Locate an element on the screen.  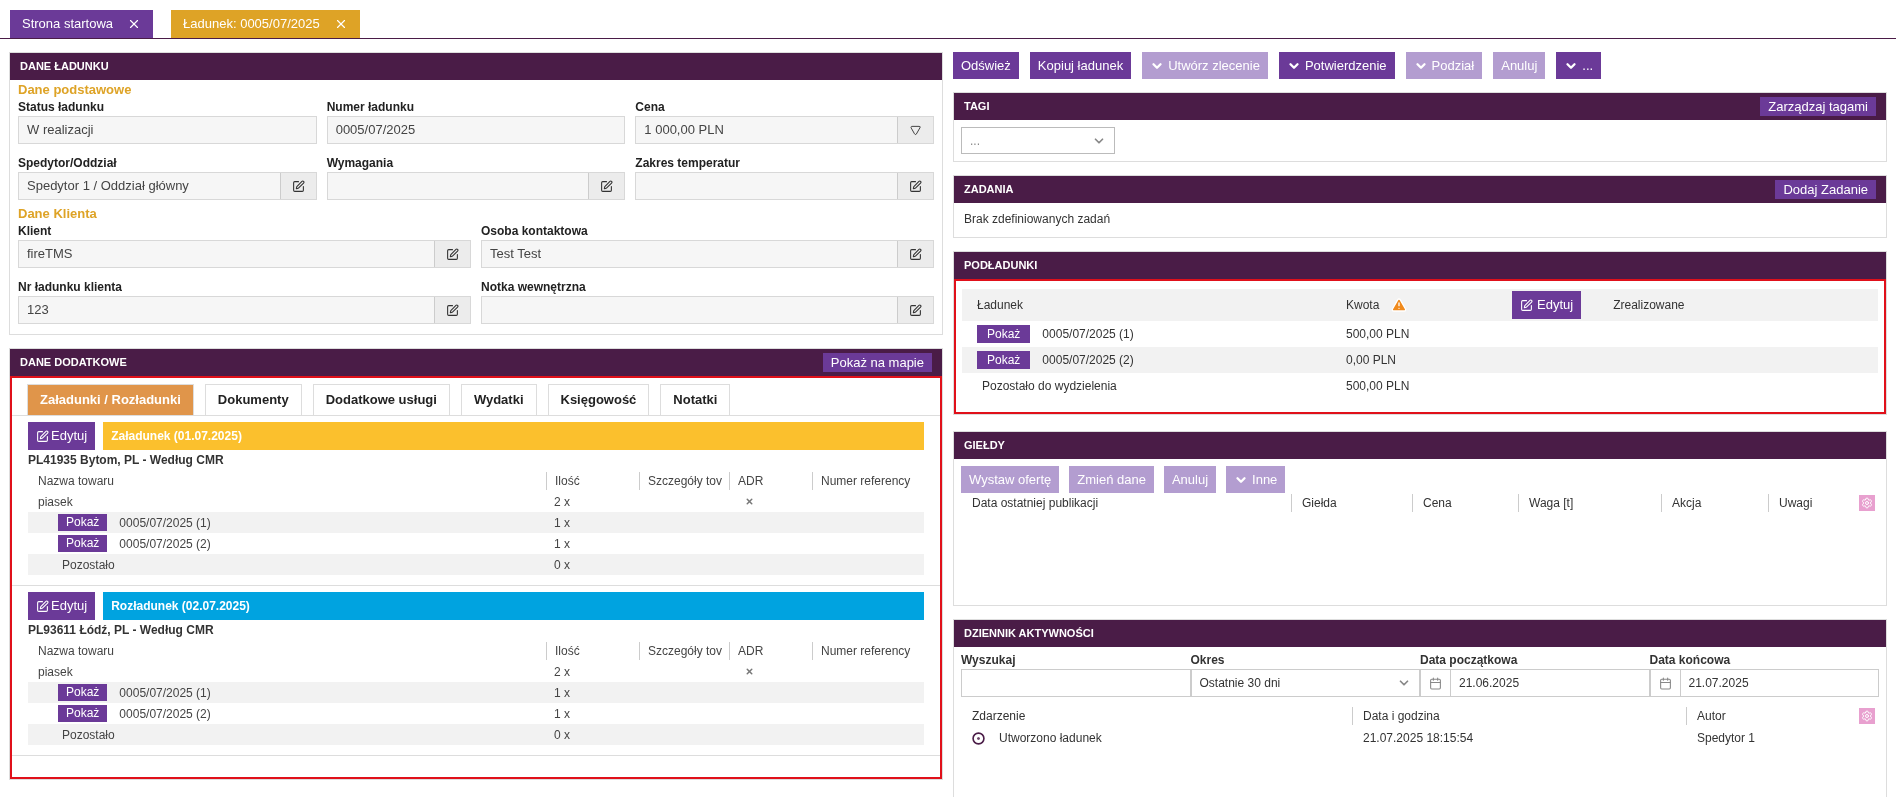
input-field: fireTMS is located at coordinates (244, 254).